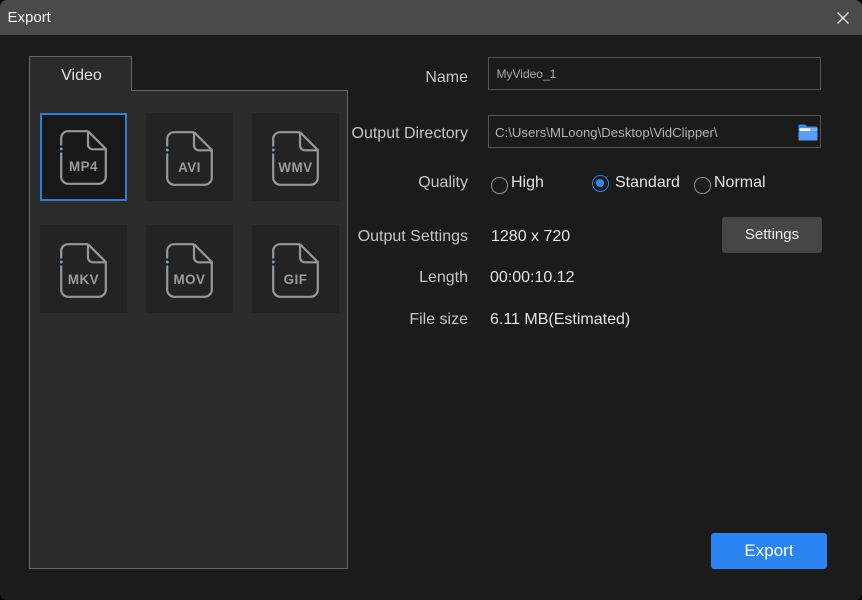  I want to click on svg-text: MKV, so click(83, 279).